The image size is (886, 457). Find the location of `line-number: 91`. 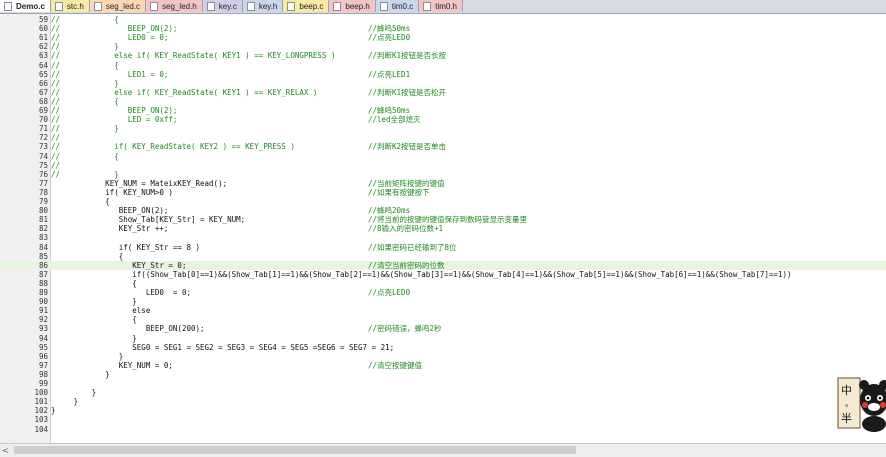

line-number: 91 is located at coordinates (43, 311).